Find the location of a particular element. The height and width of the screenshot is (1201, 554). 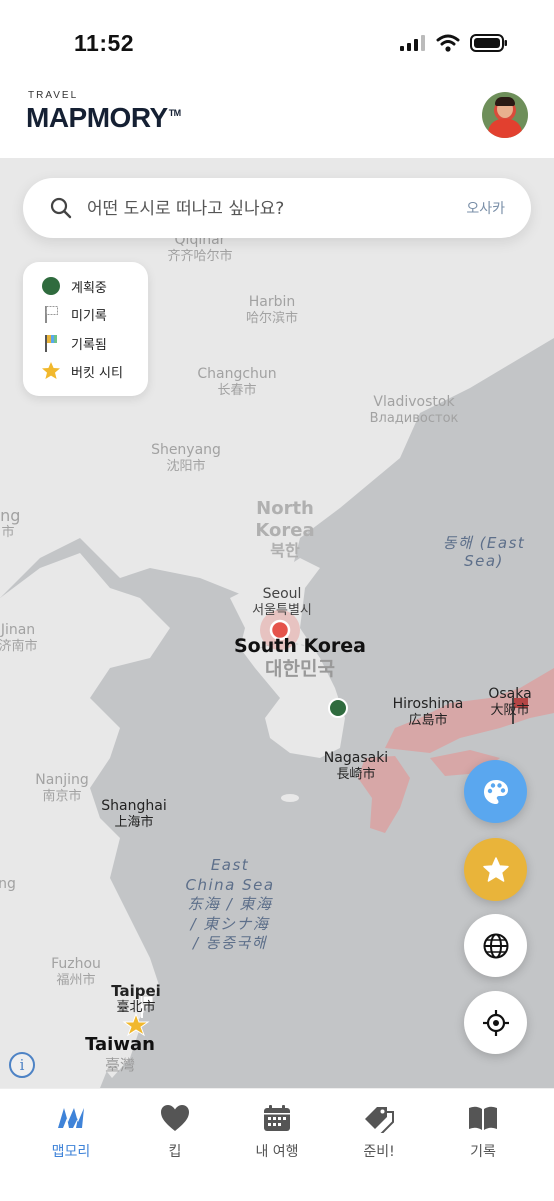

tab-label: 킵 is located at coordinates (175, 1152).